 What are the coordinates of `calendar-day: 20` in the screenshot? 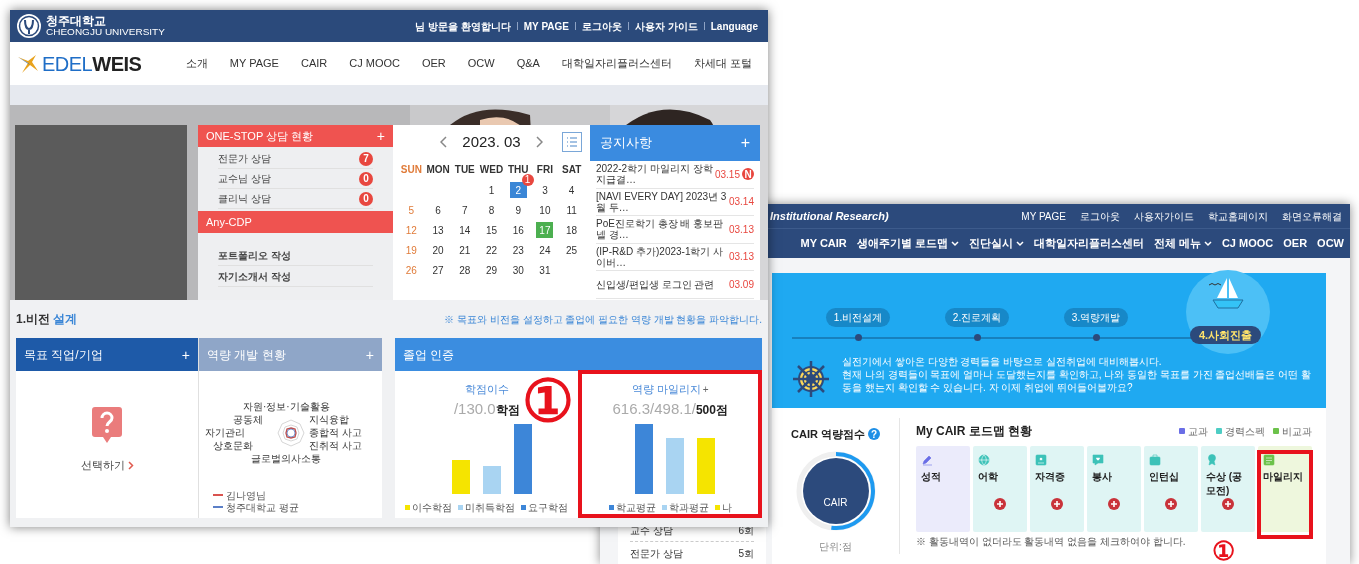 It's located at (438, 250).